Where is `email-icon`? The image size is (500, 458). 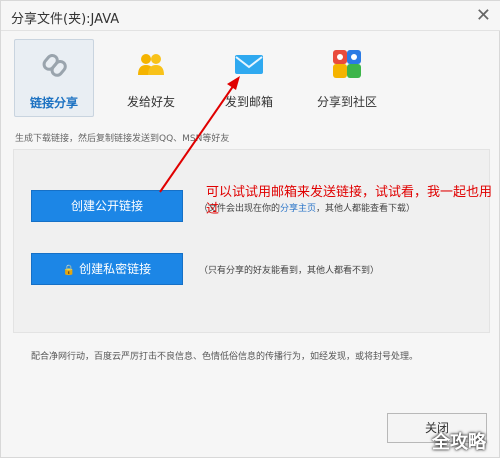 email-icon is located at coordinates (249, 64).